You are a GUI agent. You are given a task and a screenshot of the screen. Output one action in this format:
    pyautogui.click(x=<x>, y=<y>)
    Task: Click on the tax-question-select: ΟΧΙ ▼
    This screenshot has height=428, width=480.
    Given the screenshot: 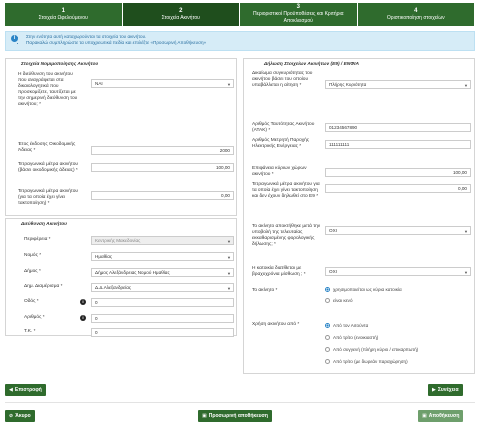 What is the action you would take?
    pyautogui.click(x=398, y=230)
    